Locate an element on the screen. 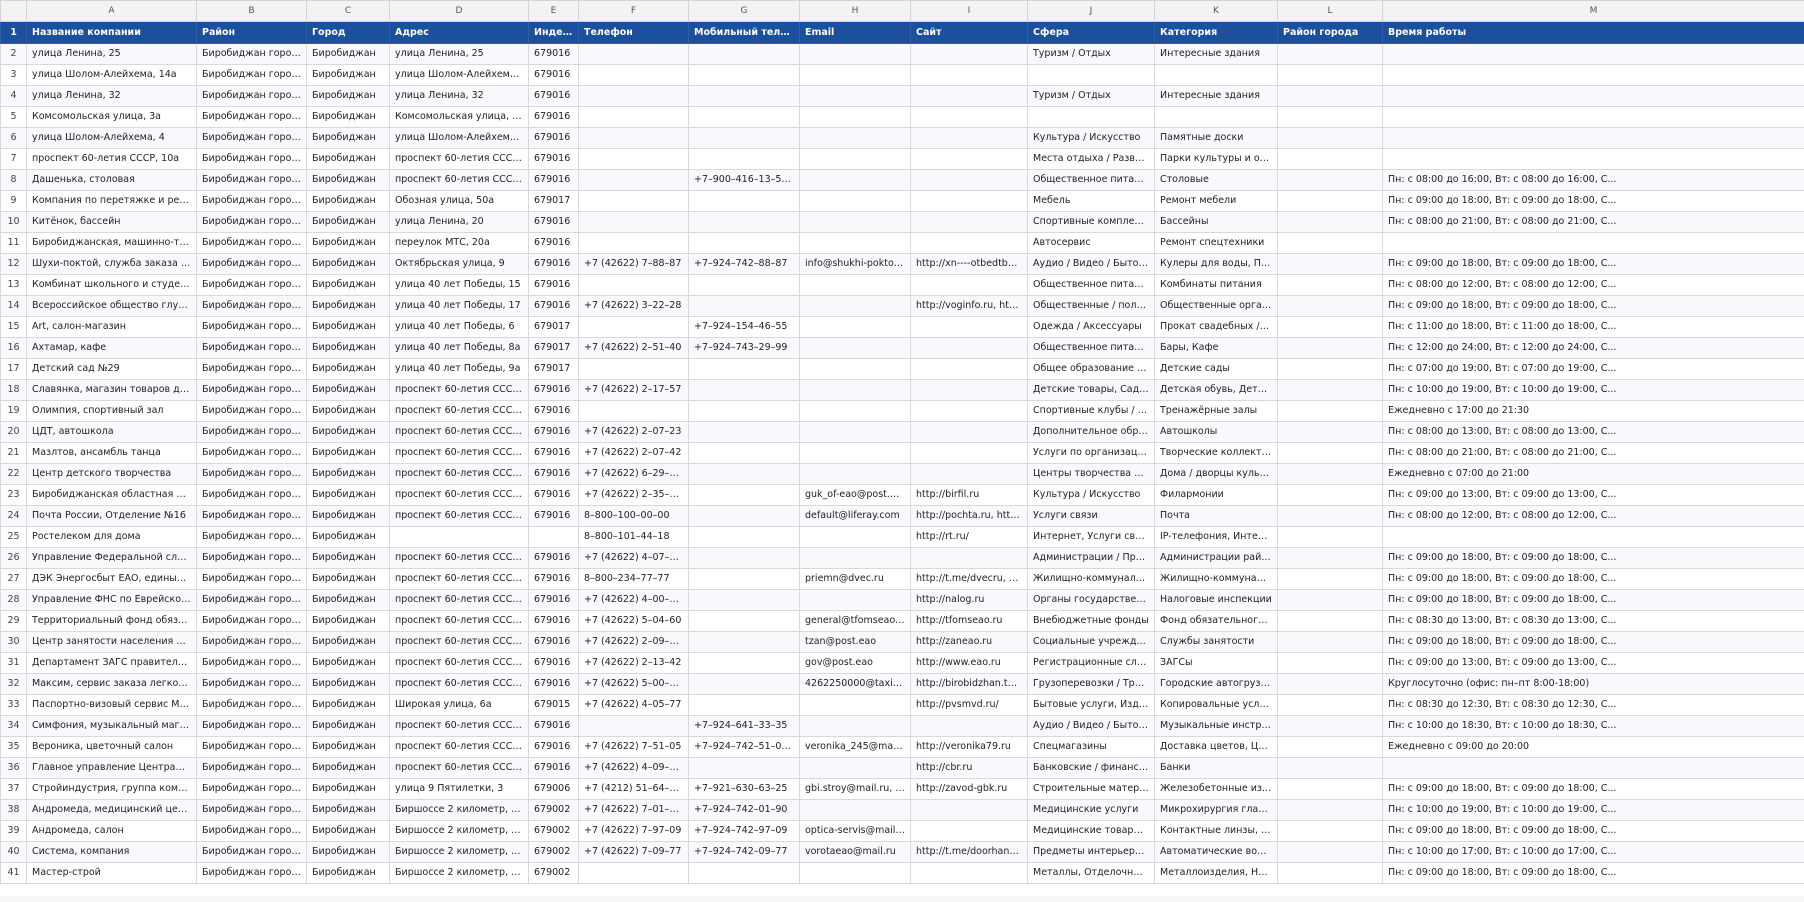 Image resolution: width=1804 pixels, height=902 pixels. cell: Автошколы is located at coordinates (1216, 432).